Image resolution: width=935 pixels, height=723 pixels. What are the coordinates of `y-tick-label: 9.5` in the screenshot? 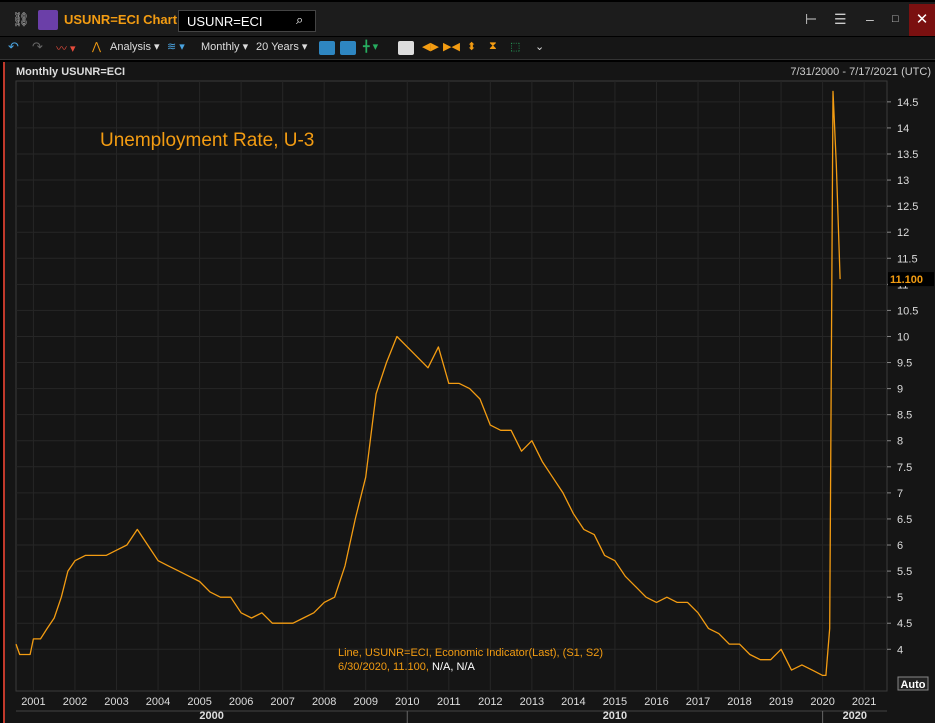 It's located at (904, 364).